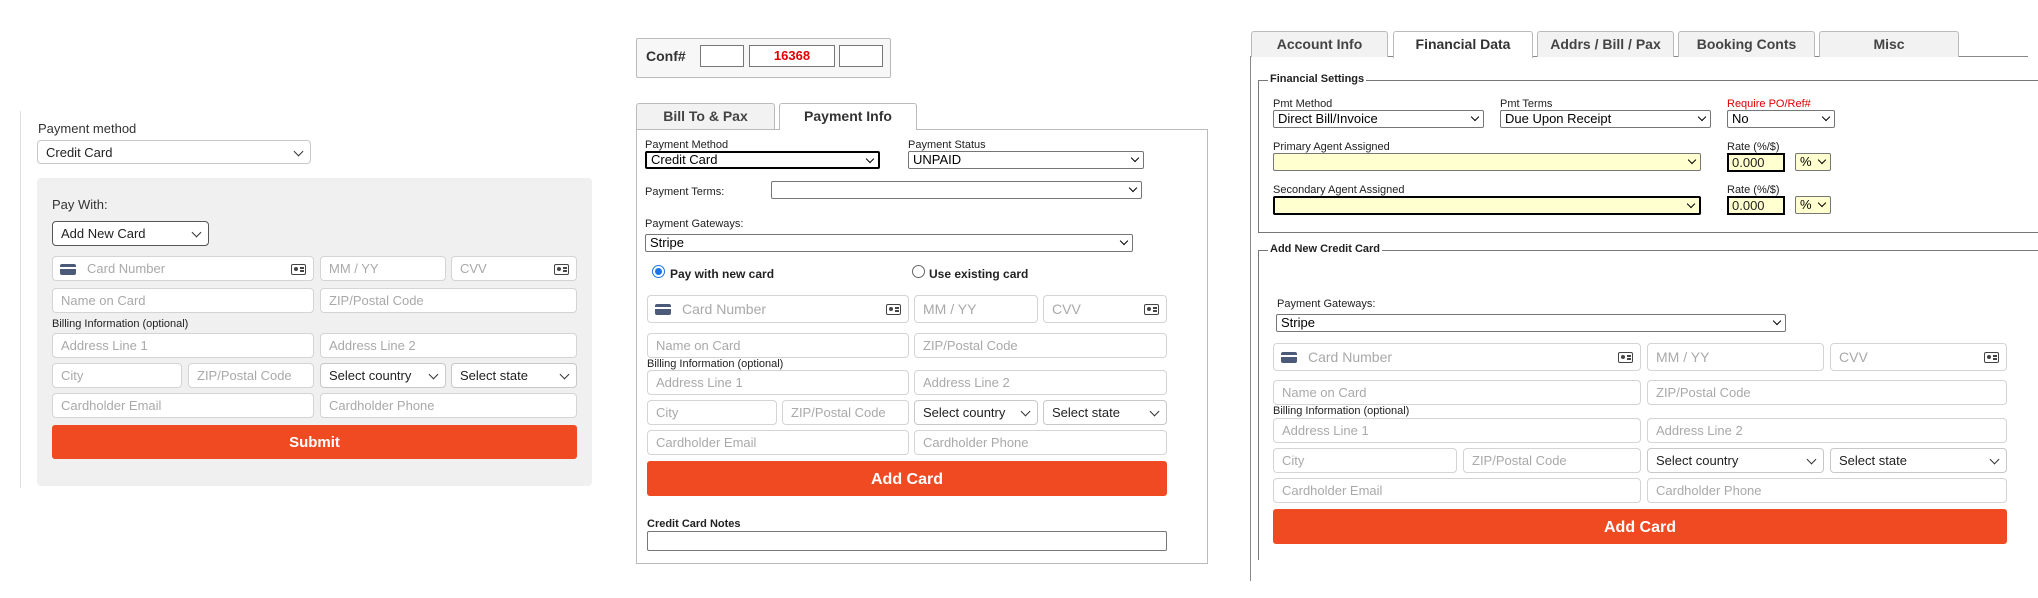 This screenshot has width=2038, height=598. What do you see at coordinates (1827, 490) in the screenshot?
I see `p3-phone-input: Cardholder Phone` at bounding box center [1827, 490].